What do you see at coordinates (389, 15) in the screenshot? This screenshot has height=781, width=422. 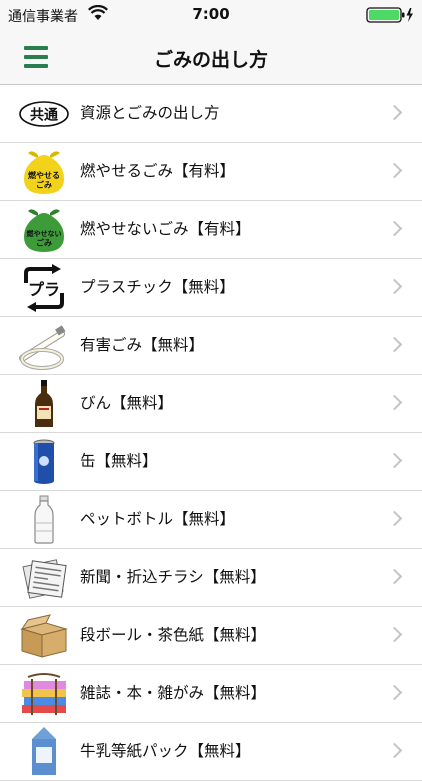 I see `battery-icon` at bounding box center [389, 15].